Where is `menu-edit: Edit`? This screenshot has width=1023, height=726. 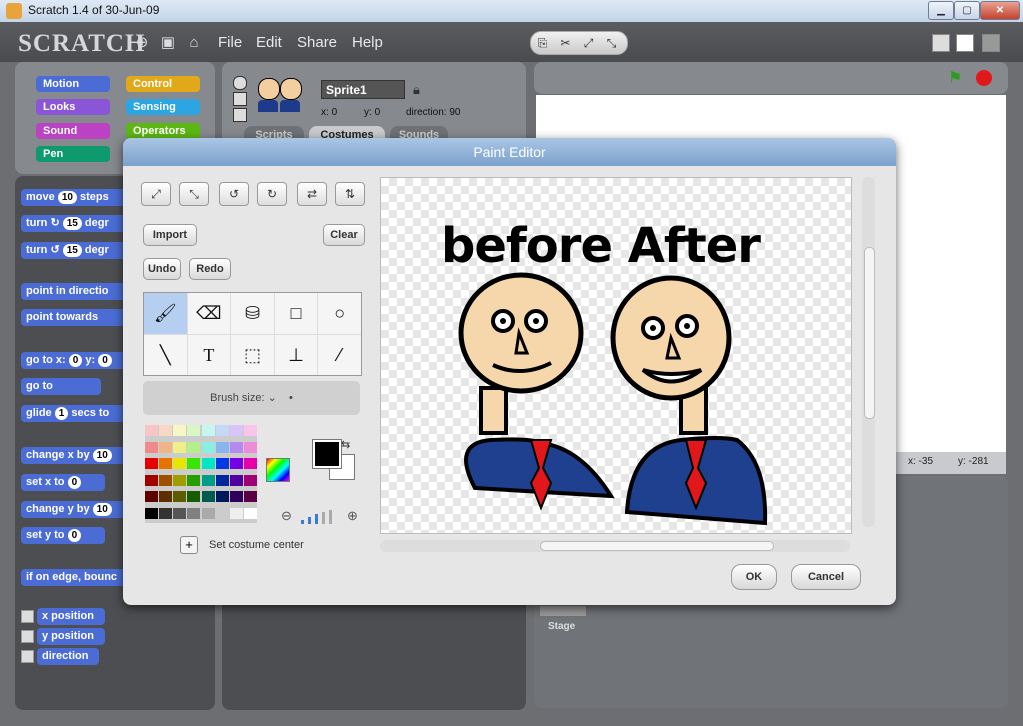
menu-edit: Edit is located at coordinates (269, 42).